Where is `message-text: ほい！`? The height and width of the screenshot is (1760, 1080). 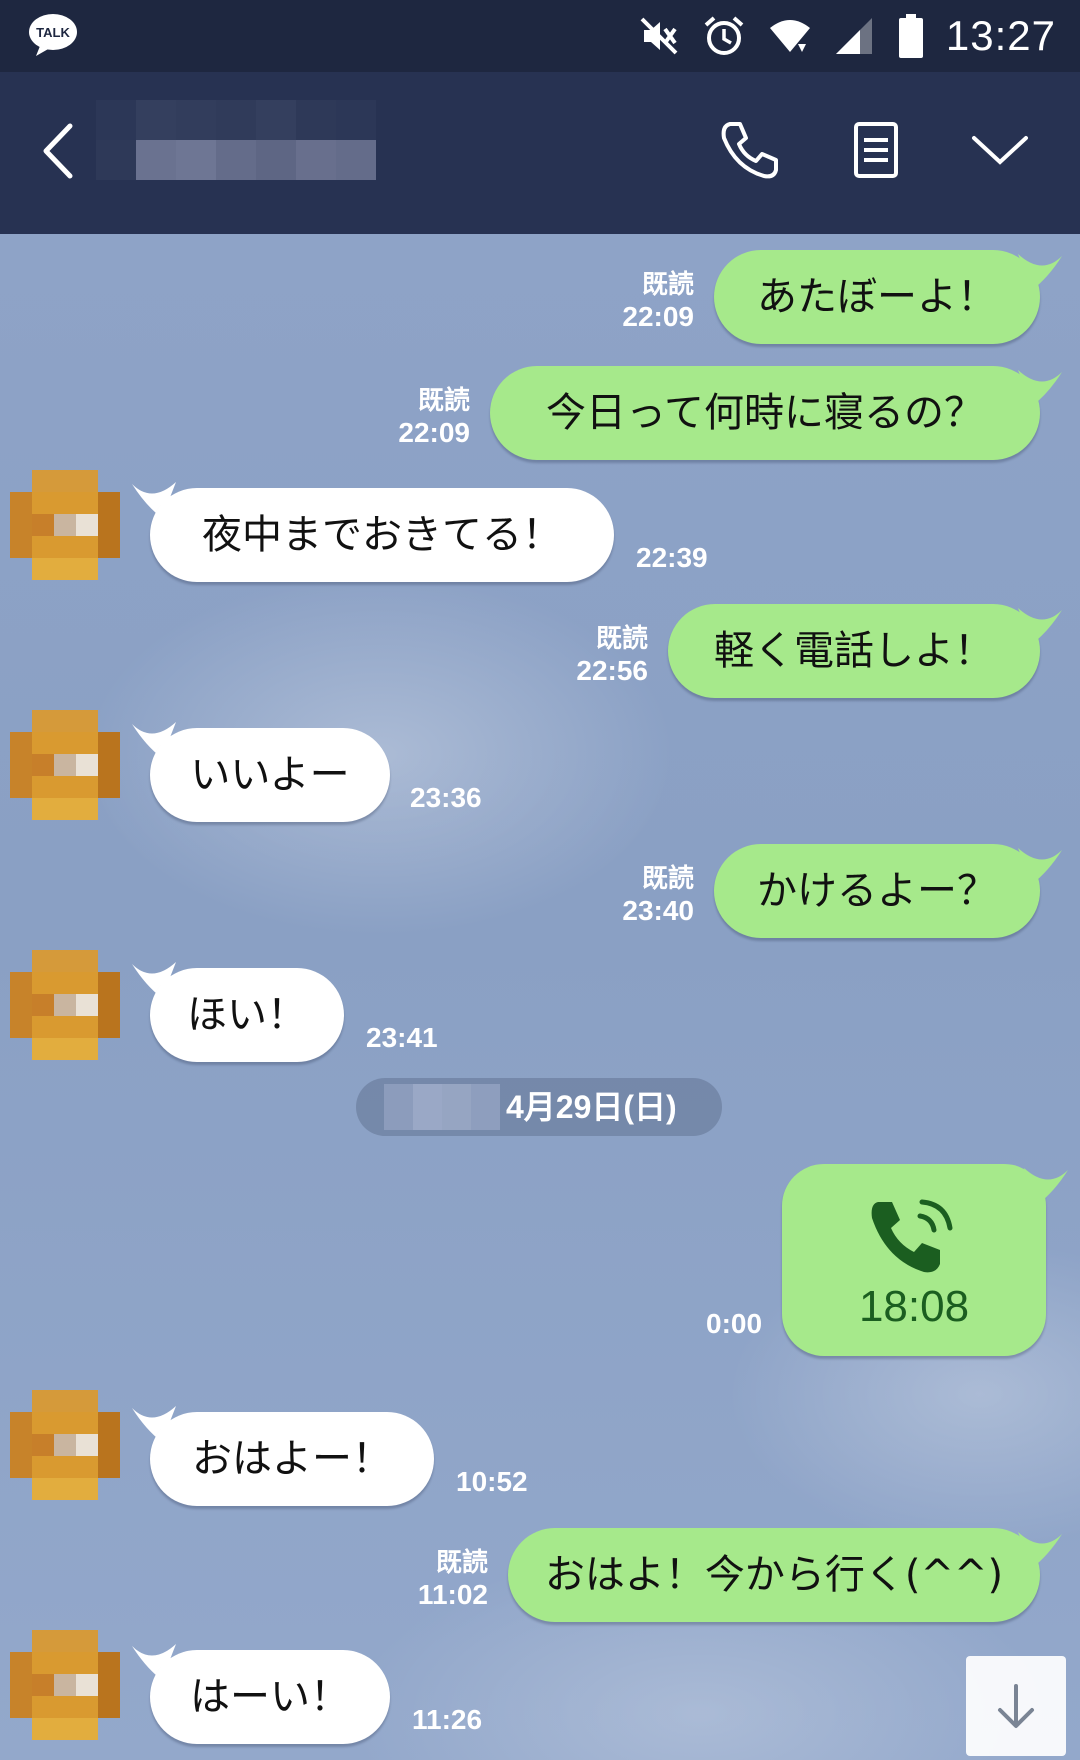 message-text: ほい！ is located at coordinates (247, 1015).